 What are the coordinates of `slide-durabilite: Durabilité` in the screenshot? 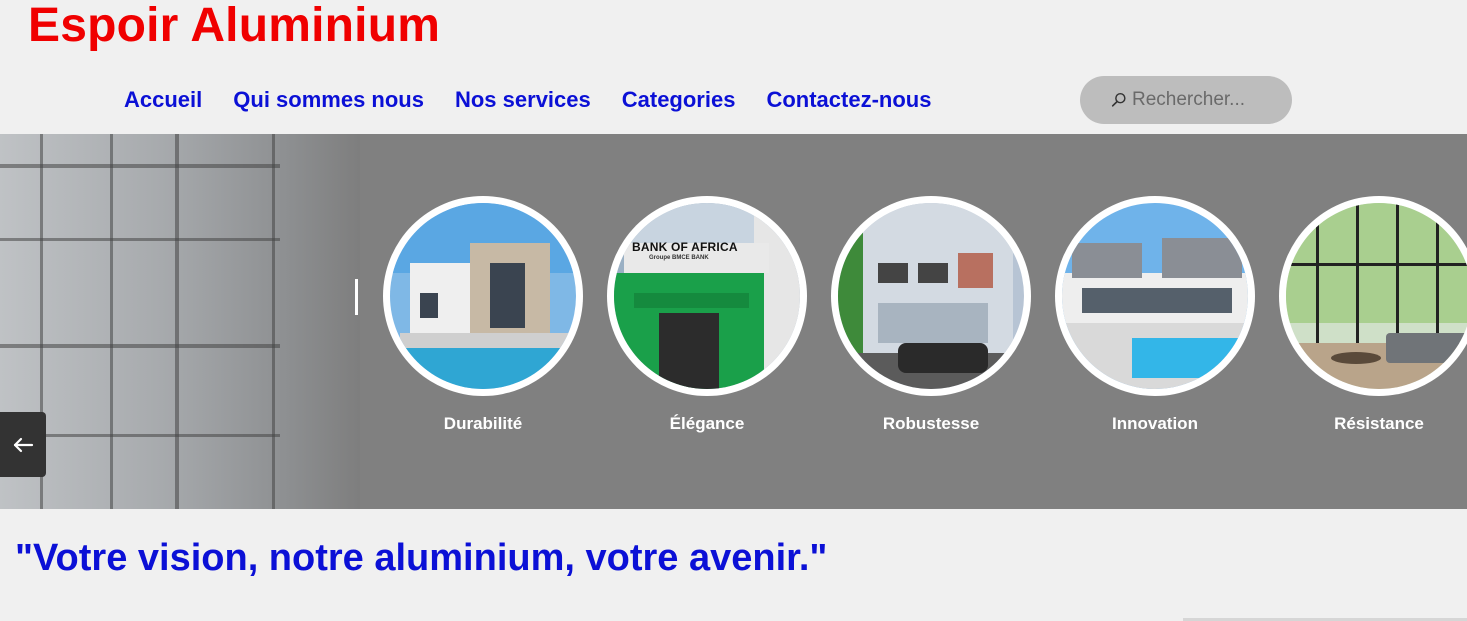 It's located at (483, 315).